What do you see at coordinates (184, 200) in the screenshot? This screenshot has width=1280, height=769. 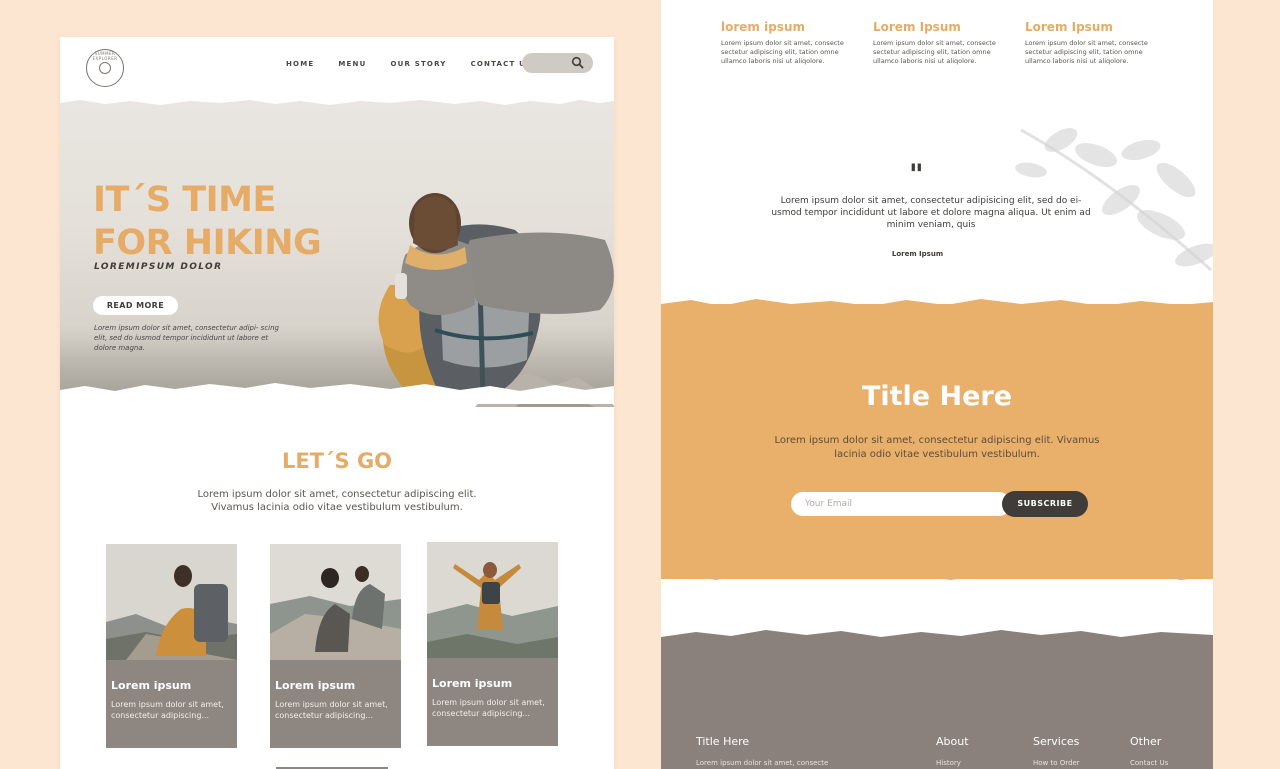 I see `hero-title-line1: IT´S TIME` at bounding box center [184, 200].